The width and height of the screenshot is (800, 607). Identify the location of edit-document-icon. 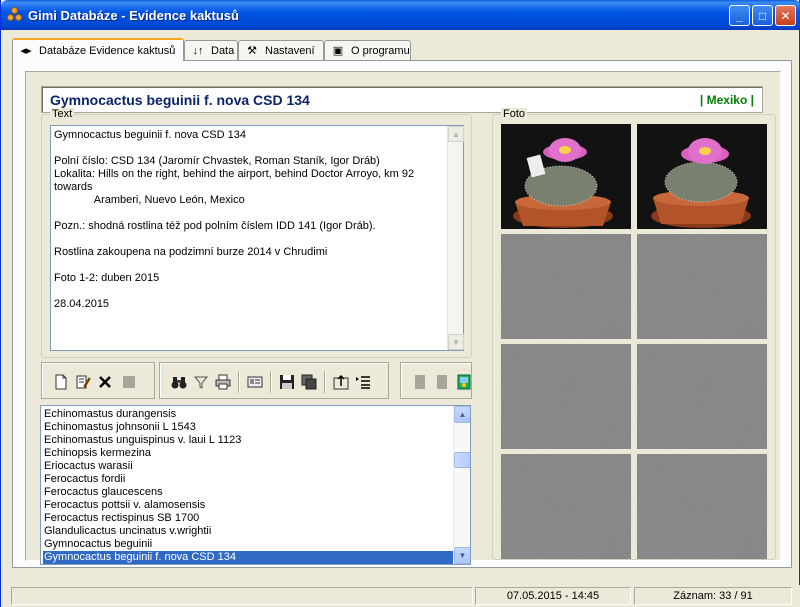
(83, 382).